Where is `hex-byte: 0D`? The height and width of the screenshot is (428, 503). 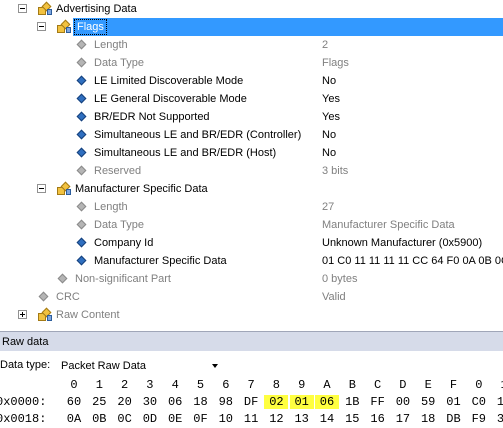
hex-byte: 0D is located at coordinates (150, 419).